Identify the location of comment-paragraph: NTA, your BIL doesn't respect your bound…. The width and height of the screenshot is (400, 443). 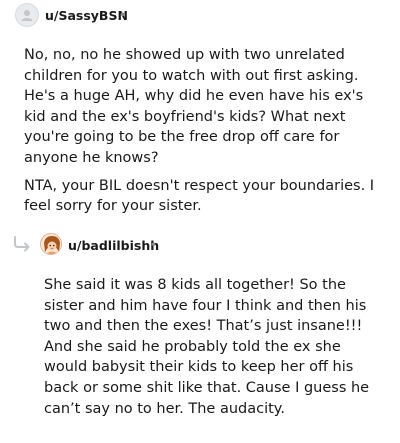
(199, 196).